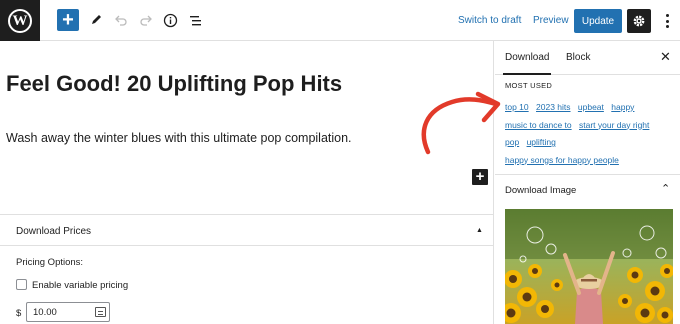  What do you see at coordinates (665, 188) in the screenshot?
I see `chevron-up-icon: ⌃` at bounding box center [665, 188].